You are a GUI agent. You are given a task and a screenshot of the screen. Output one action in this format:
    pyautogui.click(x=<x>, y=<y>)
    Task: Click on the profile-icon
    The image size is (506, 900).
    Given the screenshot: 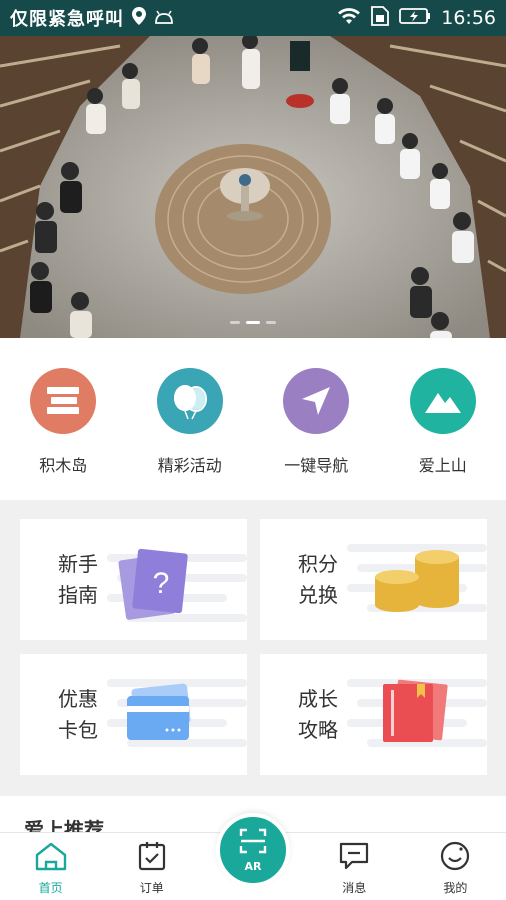 What is the action you would take?
    pyautogui.click(x=455, y=858)
    